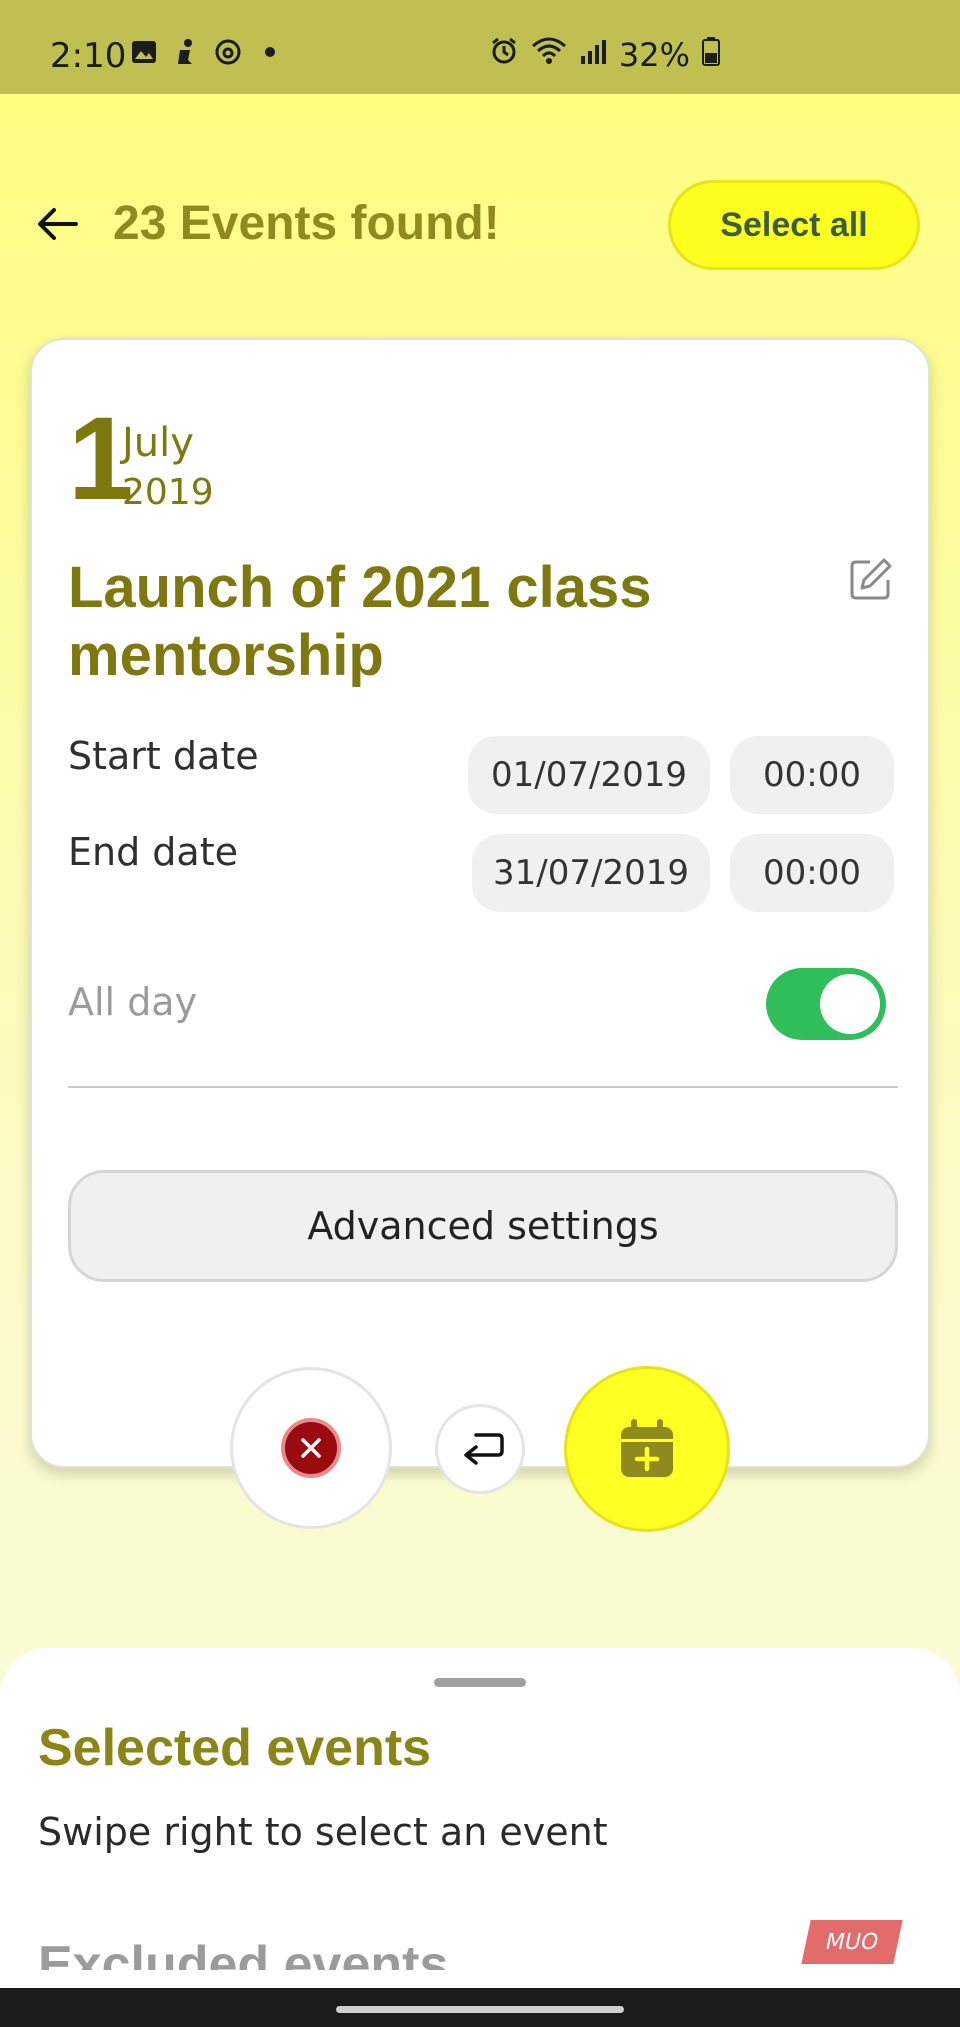 This screenshot has height=2027, width=960. What do you see at coordinates (593, 55) in the screenshot?
I see `signal-icon` at bounding box center [593, 55].